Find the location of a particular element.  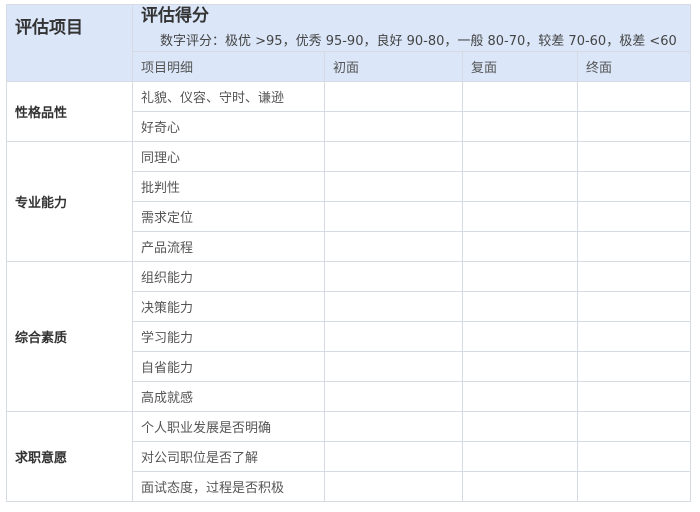

item-detail-cell: 对公司职位是否了解 is located at coordinates (228, 456).